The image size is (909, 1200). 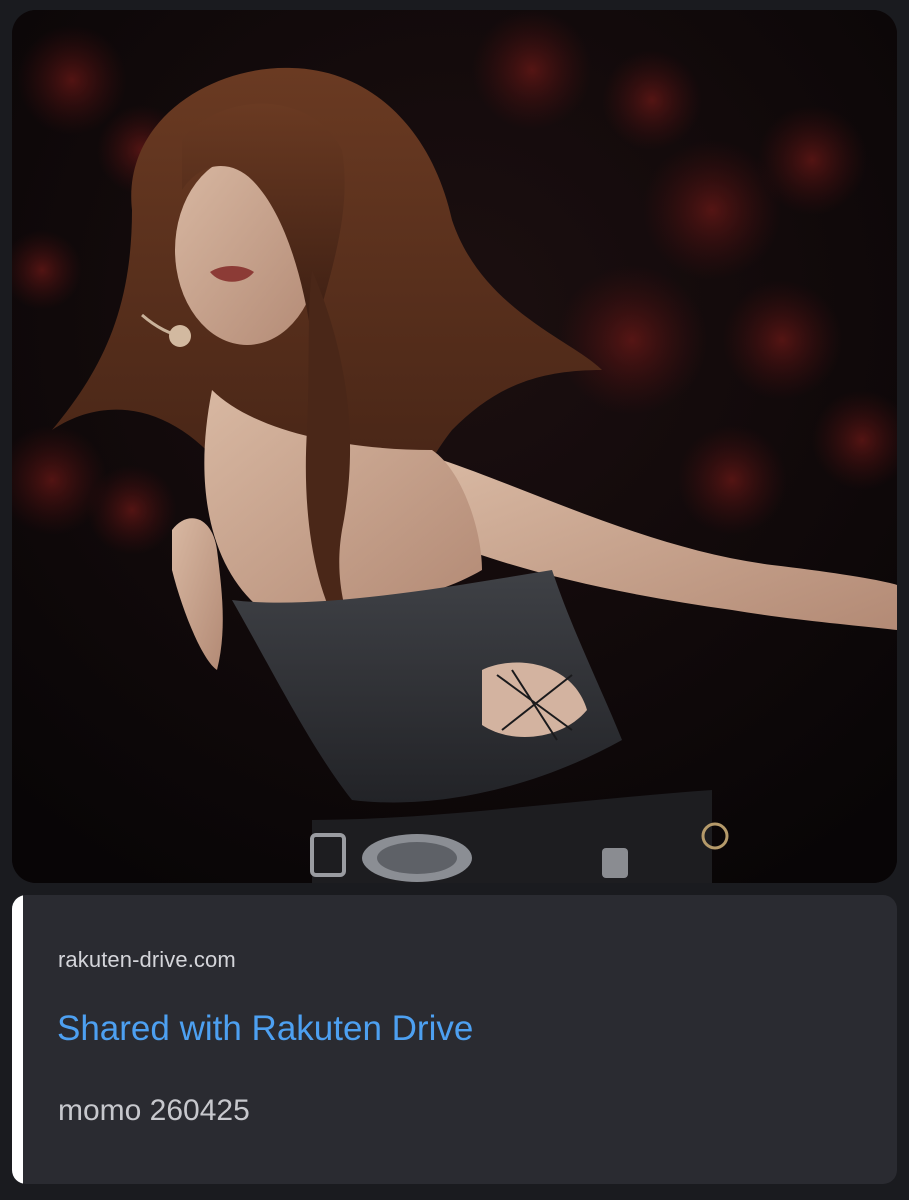 What do you see at coordinates (147, 959) in the screenshot?
I see `embed-provider: rakuten-drive.com` at bounding box center [147, 959].